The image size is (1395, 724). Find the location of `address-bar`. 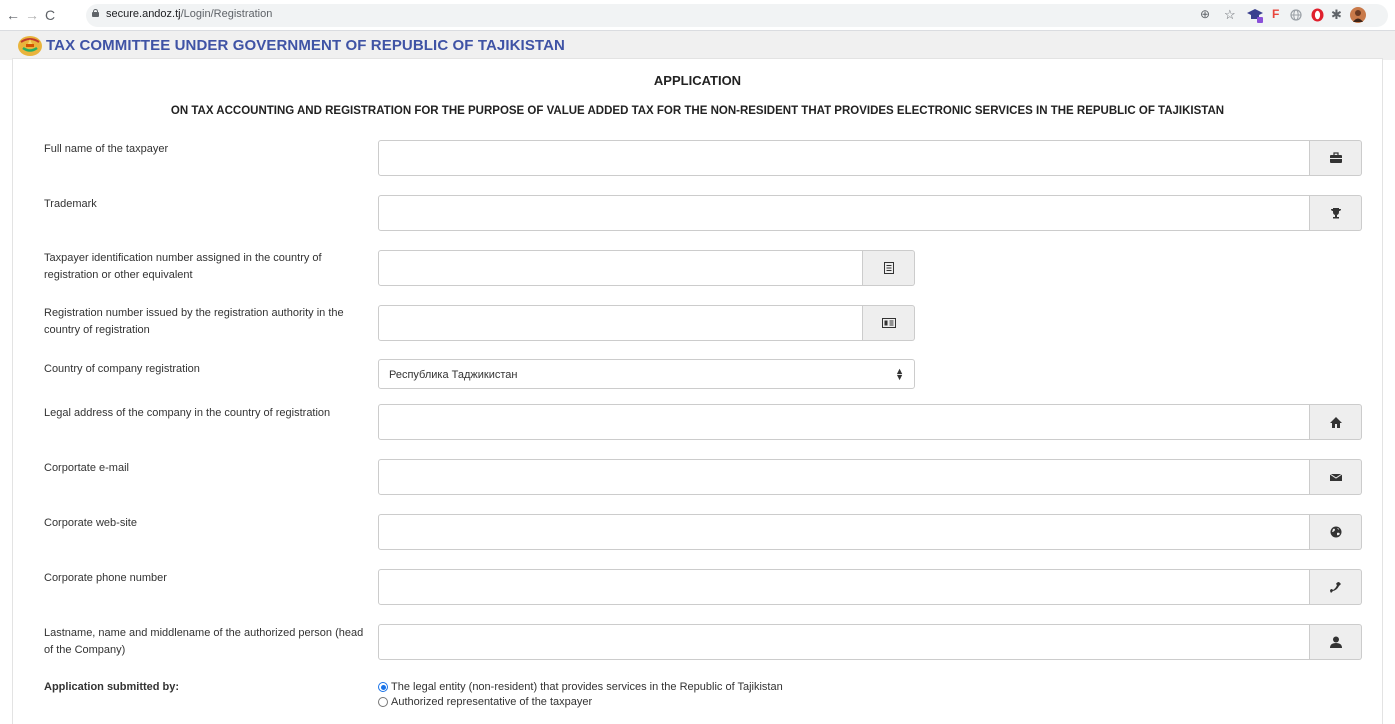

address-bar is located at coordinates (737, 15).